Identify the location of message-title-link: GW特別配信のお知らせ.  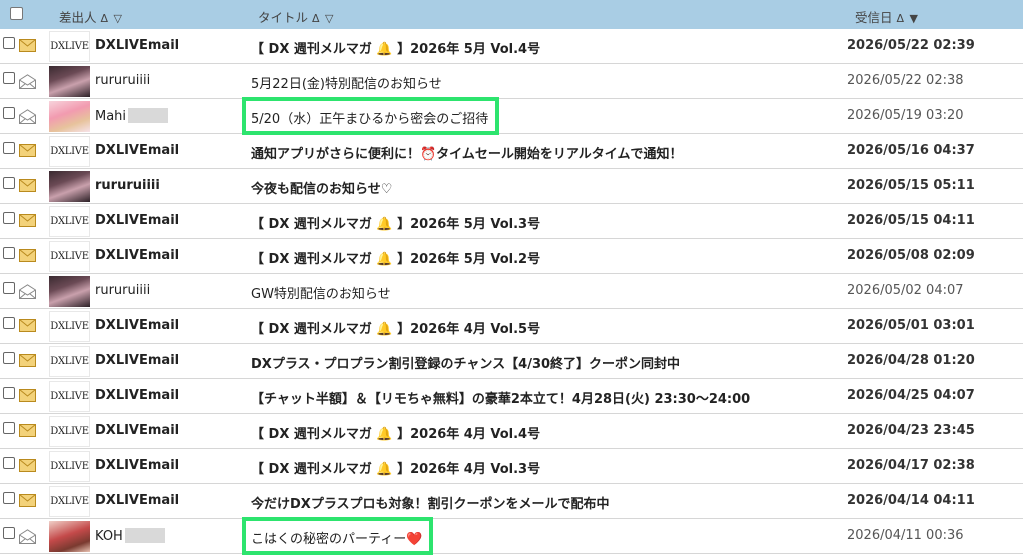
(321, 292).